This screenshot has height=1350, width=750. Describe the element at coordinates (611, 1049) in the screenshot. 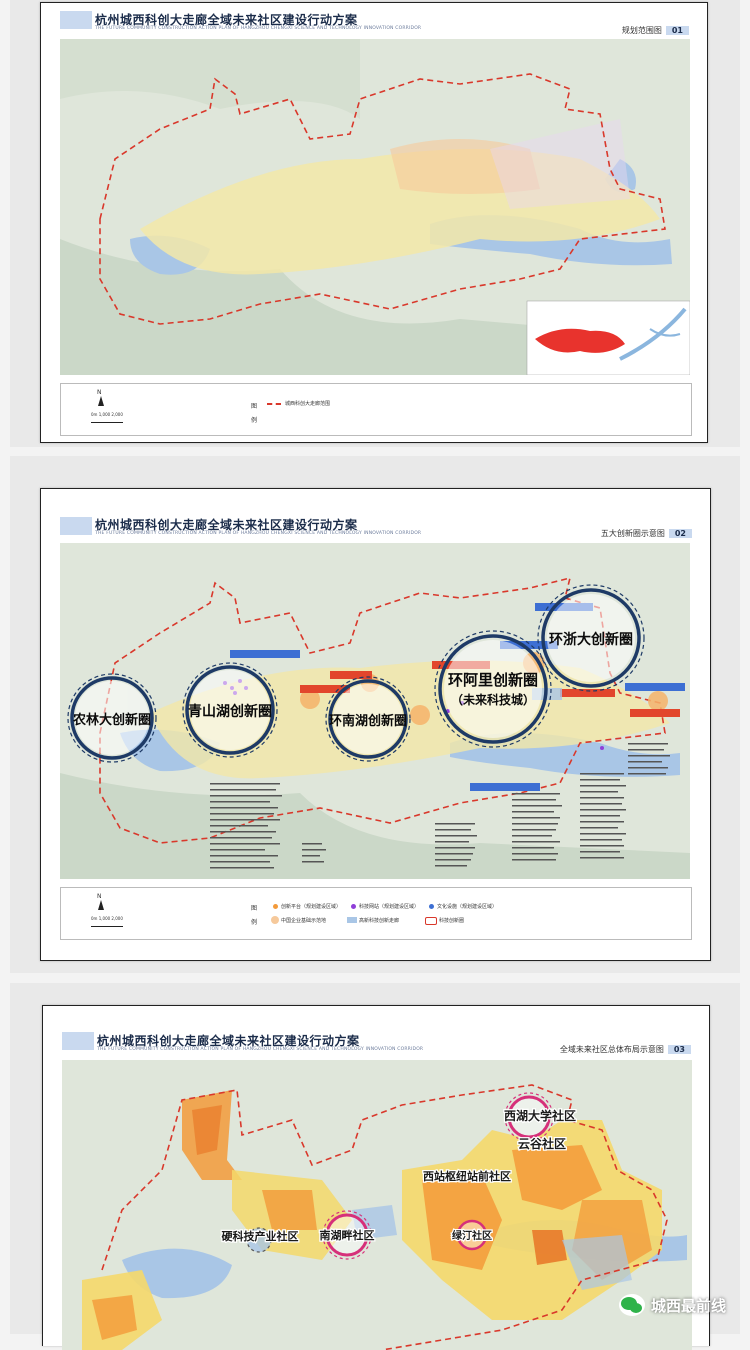

I see `sheet-label-text: 全域未来社区总体布局示意图` at that location.